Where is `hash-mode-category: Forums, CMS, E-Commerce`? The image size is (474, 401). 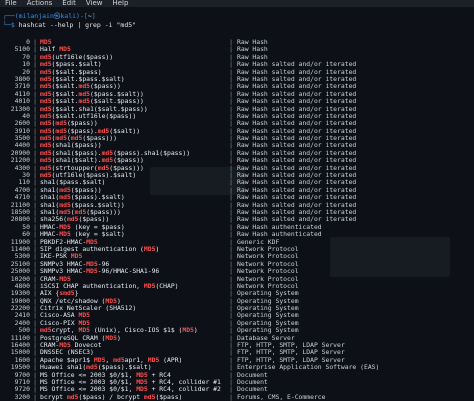 hash-mode-category: Forums, CMS, E-Commerce is located at coordinates (281, 397).